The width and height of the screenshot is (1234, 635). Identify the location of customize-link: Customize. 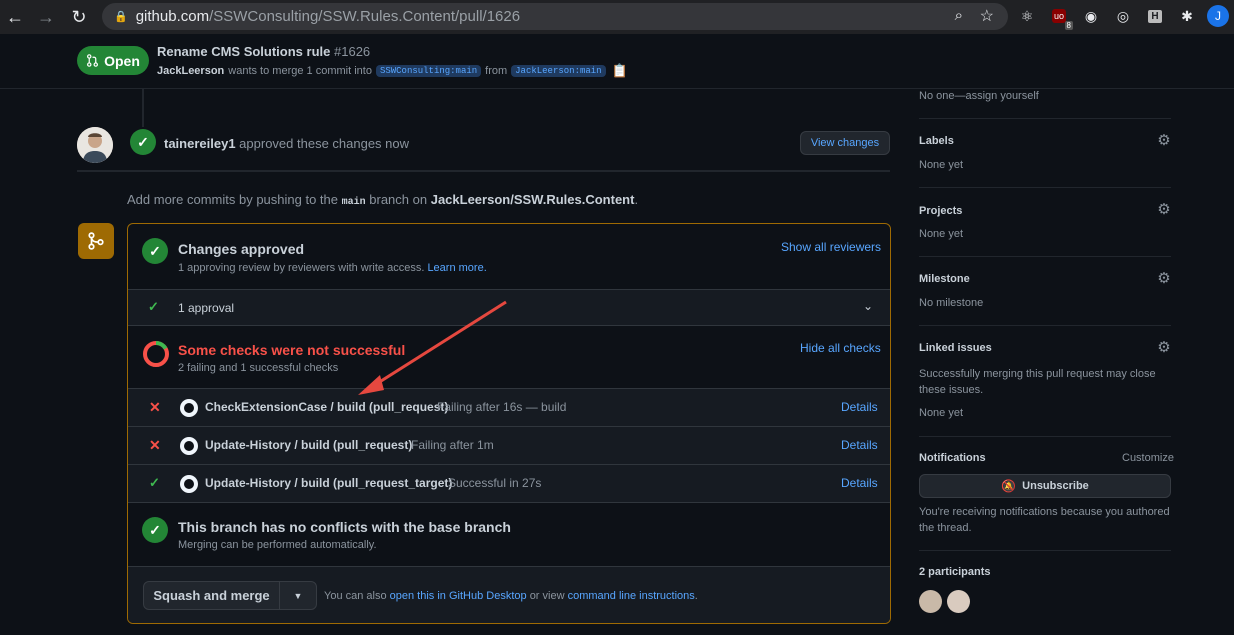
(1148, 458).